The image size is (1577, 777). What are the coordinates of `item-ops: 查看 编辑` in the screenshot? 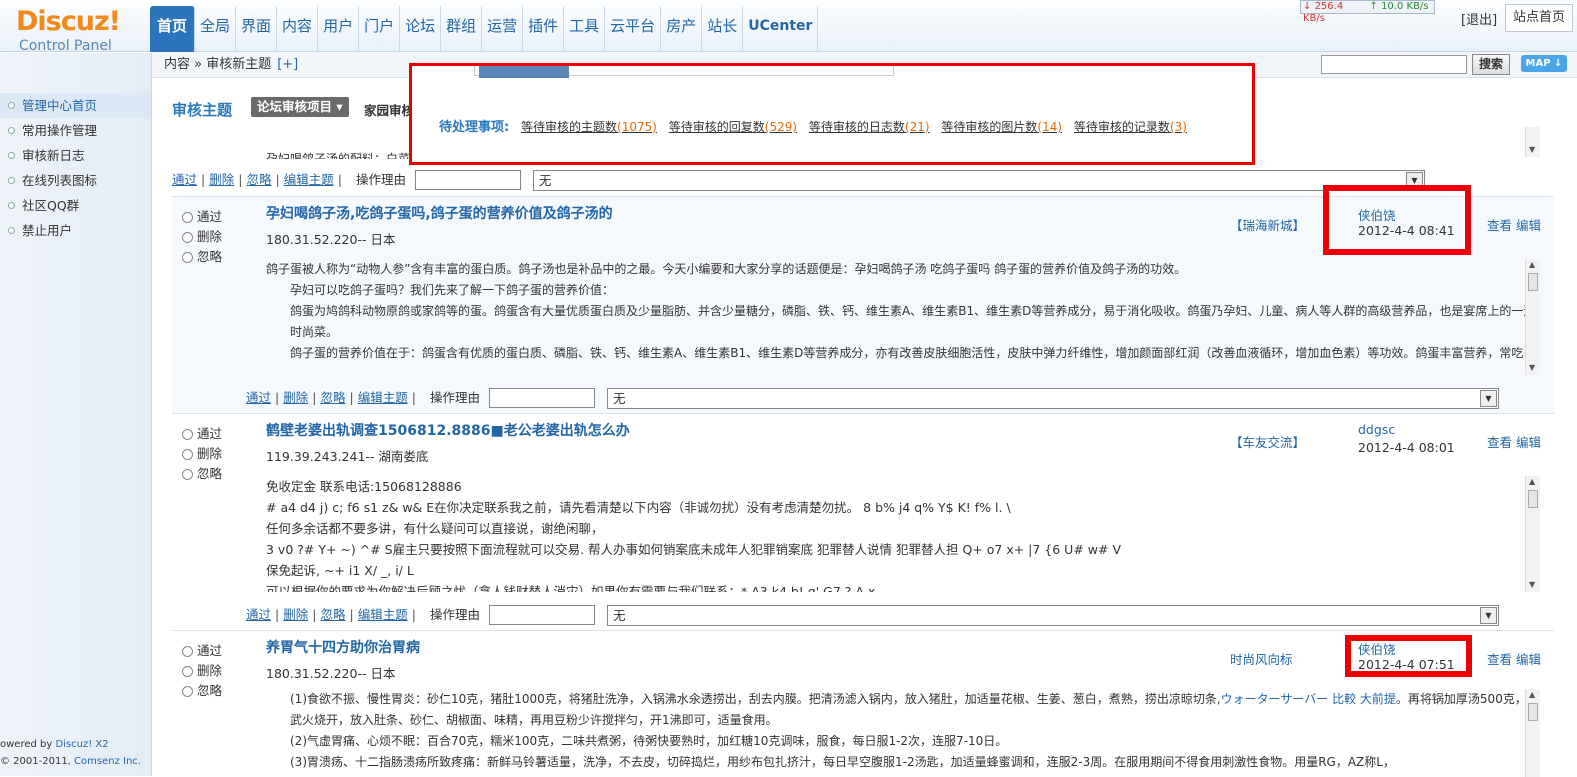 It's located at (1514, 658).